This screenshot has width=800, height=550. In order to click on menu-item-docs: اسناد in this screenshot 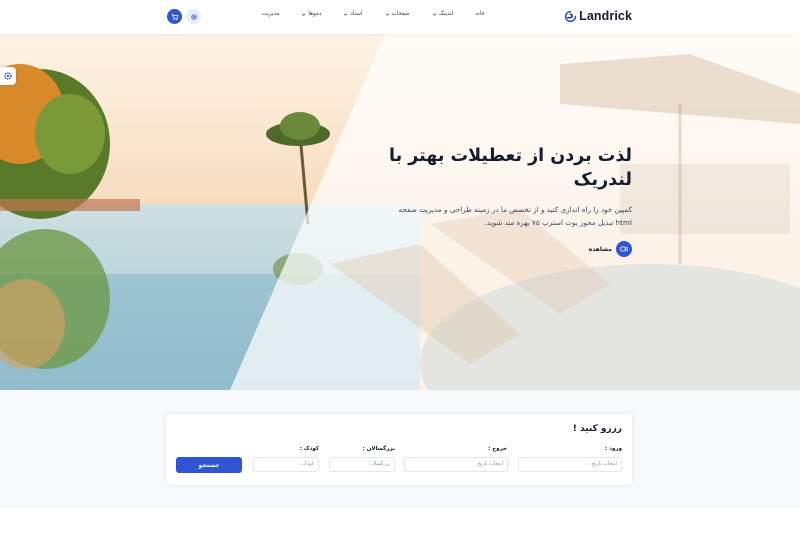, I will do `click(353, 14)`.